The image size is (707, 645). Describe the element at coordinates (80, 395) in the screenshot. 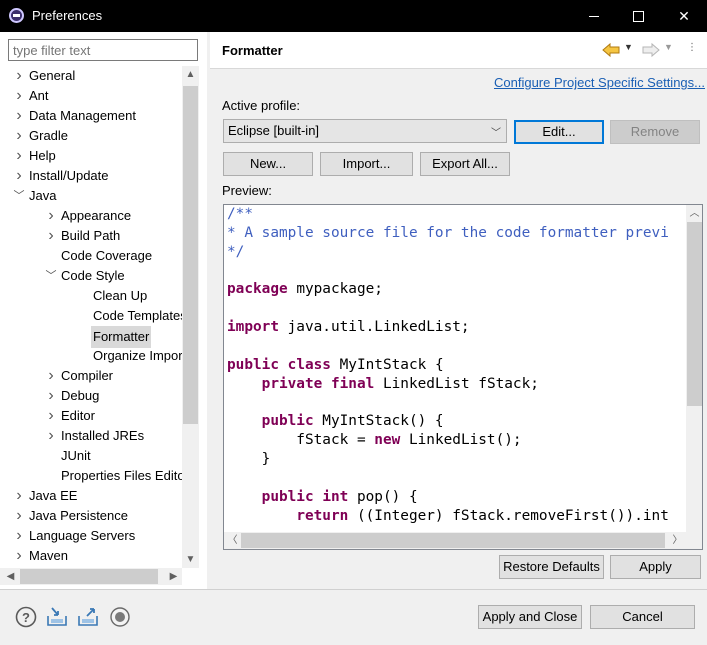

I see `tree-item-label: Debug` at that location.